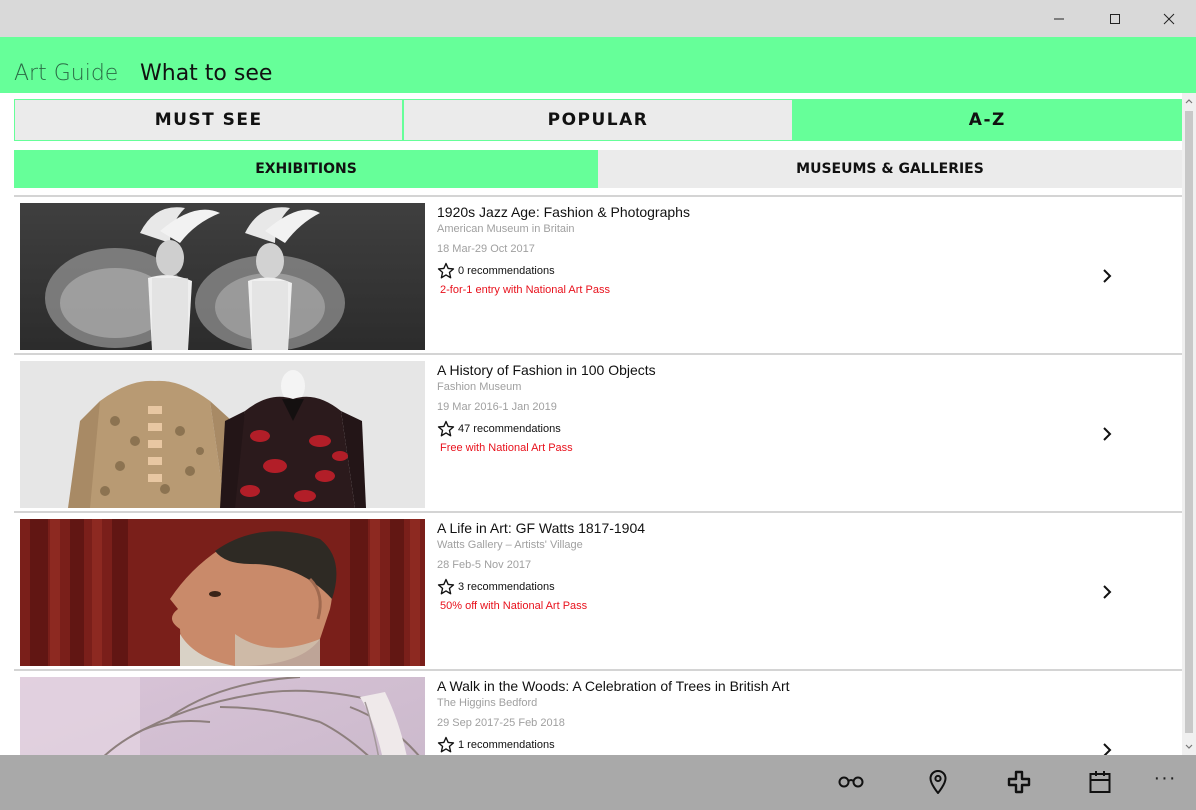 Image resolution: width=1196 pixels, height=810 pixels. Describe the element at coordinates (757, 429) in the screenshot. I see `recommendations: 47 recommendations` at that location.